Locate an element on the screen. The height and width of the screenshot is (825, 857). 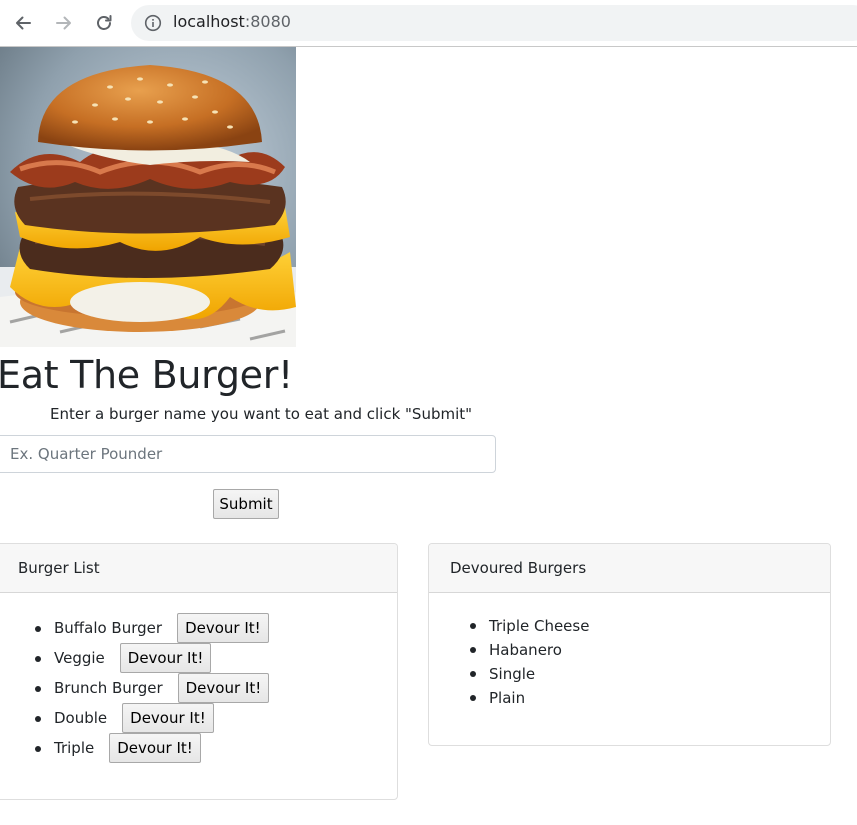
list-item: Triple Devour It! is located at coordinates (198, 748).